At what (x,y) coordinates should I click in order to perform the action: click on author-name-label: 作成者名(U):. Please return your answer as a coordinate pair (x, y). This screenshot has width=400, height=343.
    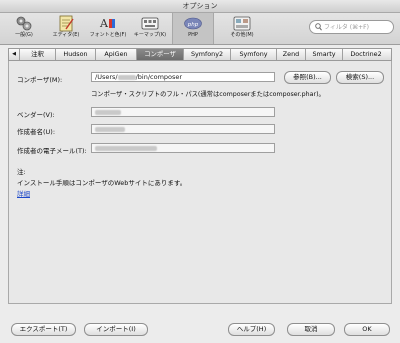
    Looking at the image, I should click on (36, 132).